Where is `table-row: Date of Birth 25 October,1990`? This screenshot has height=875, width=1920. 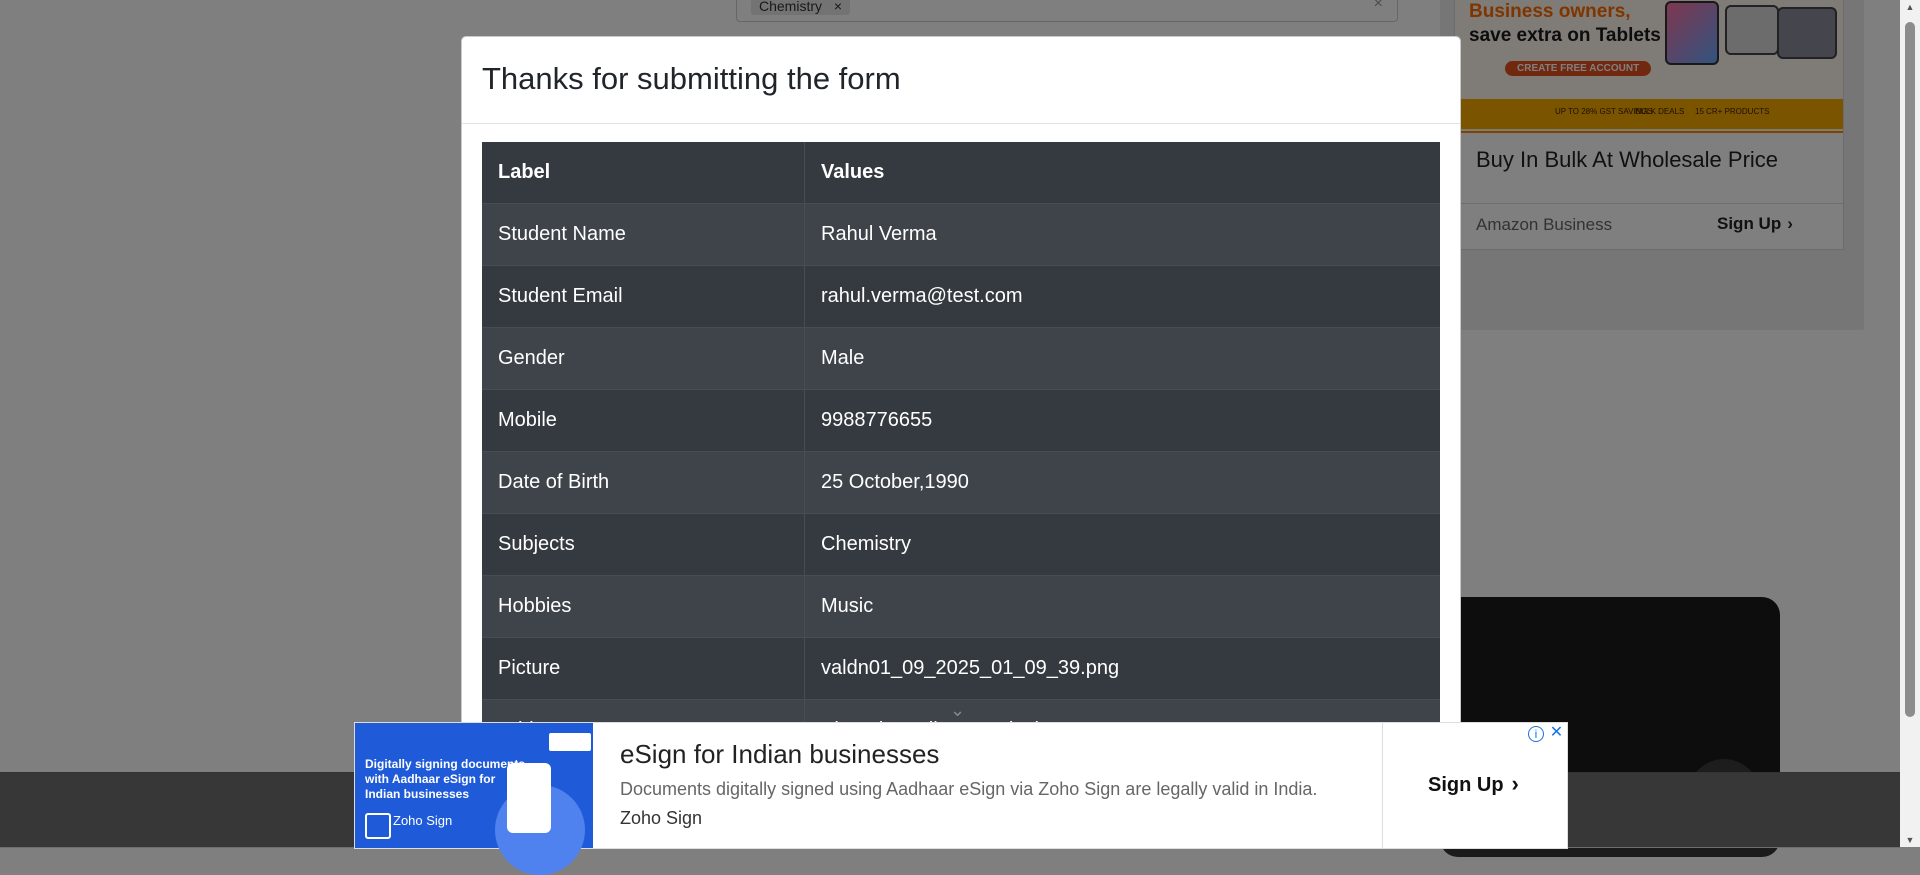
table-row: Date of Birth 25 October,1990 is located at coordinates (961, 482).